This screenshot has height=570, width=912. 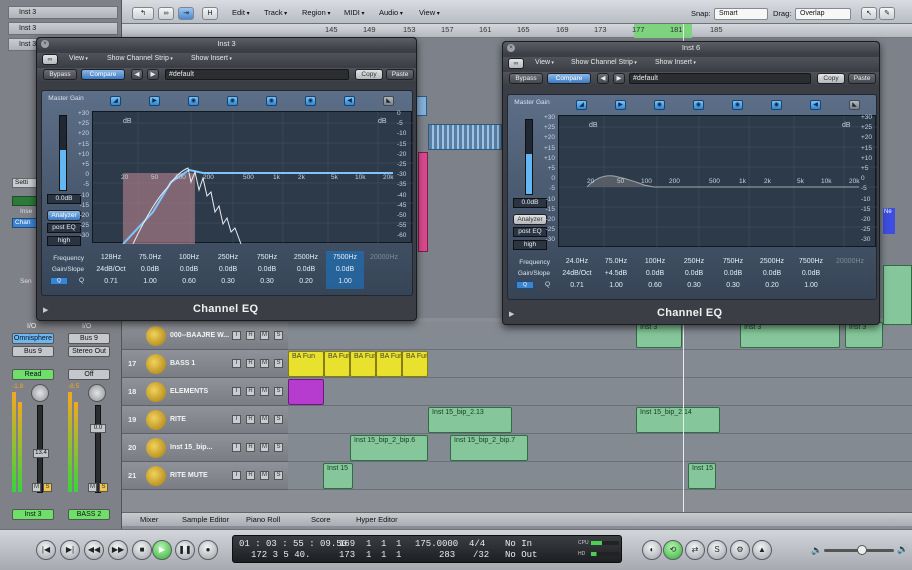 I want to click on track-lane, so click(x=600, y=476).